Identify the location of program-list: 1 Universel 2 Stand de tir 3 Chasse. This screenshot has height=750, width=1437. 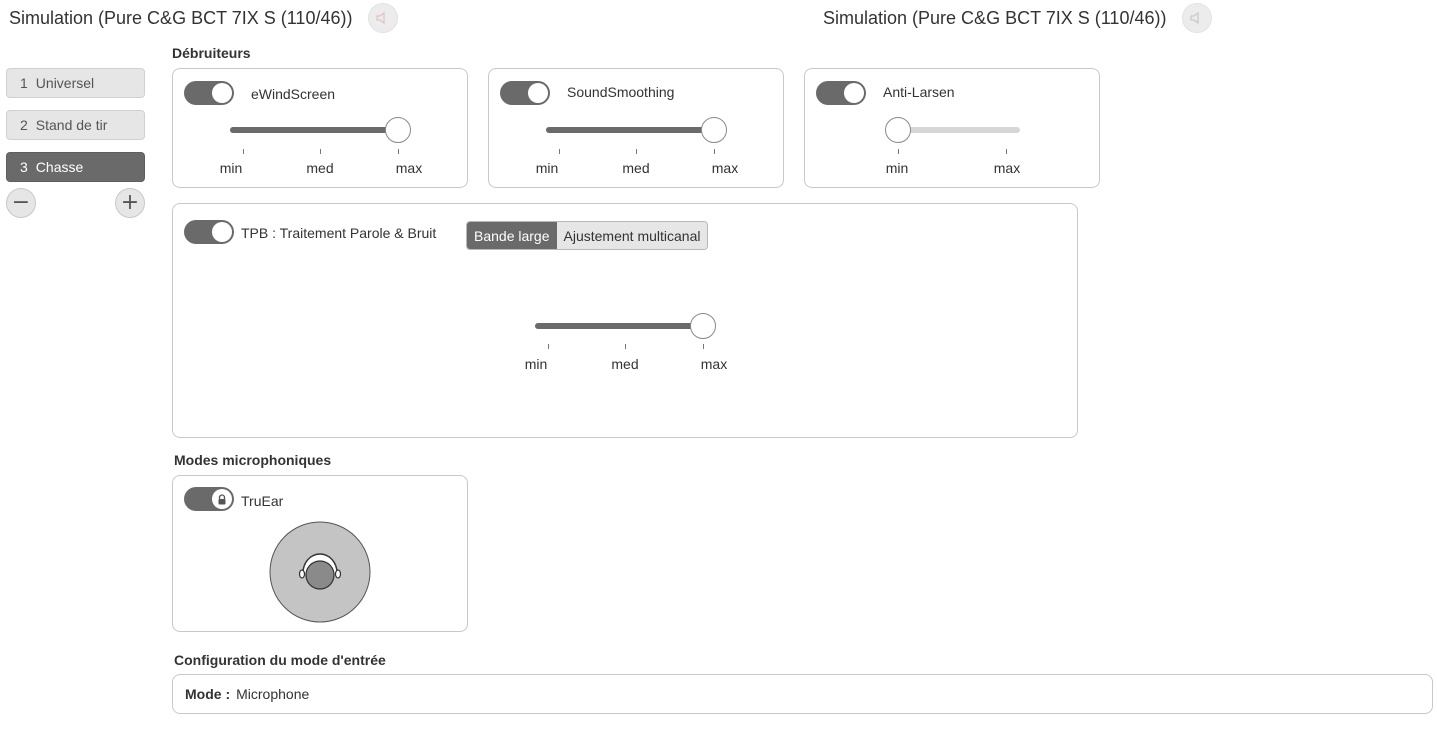
(75, 131).